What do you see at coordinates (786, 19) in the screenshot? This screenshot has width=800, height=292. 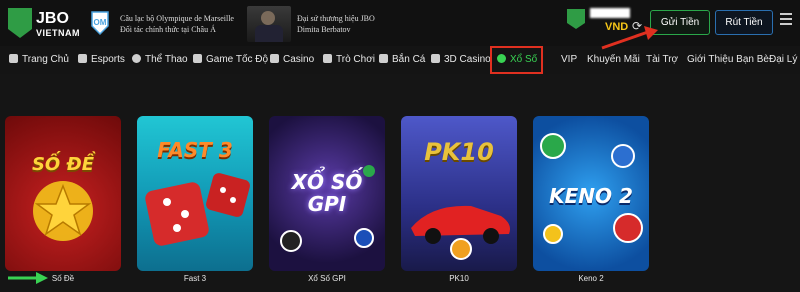 I see `hamburger-menu-icon` at bounding box center [786, 19].